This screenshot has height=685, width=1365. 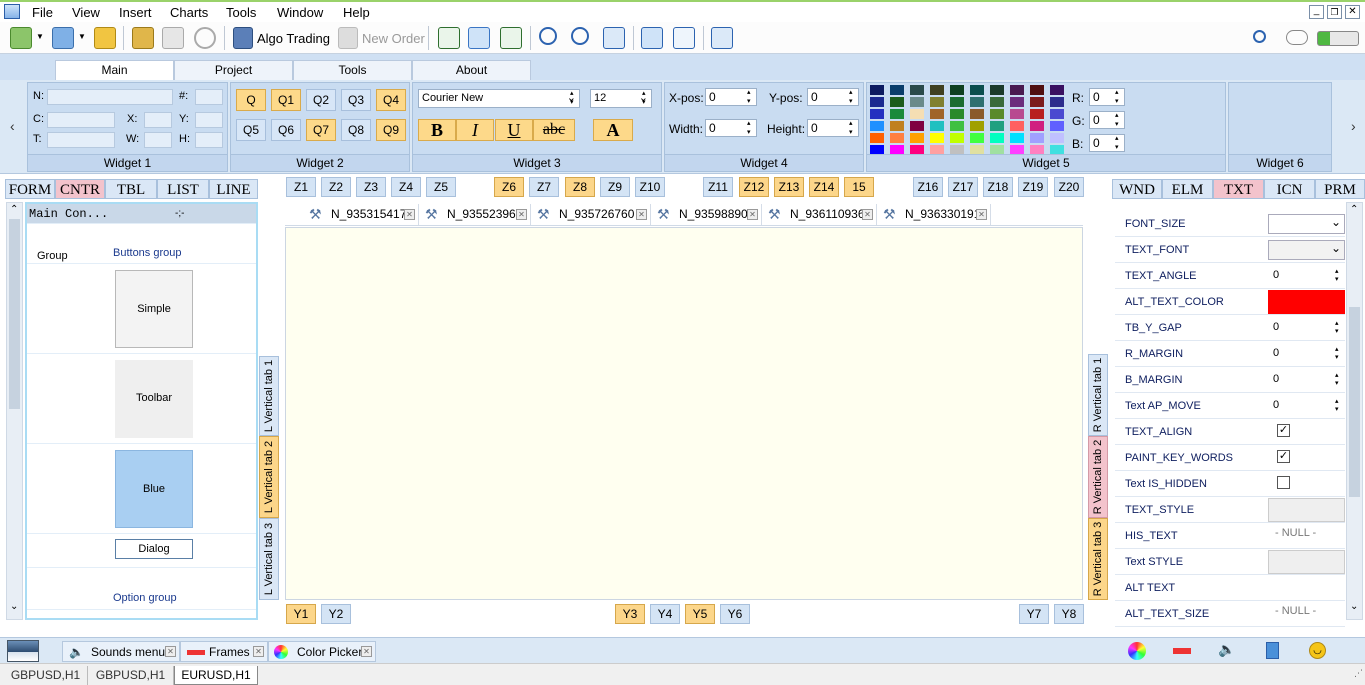 What do you see at coordinates (1283, 482) in the screenshot?
I see `property-checkbox` at bounding box center [1283, 482].